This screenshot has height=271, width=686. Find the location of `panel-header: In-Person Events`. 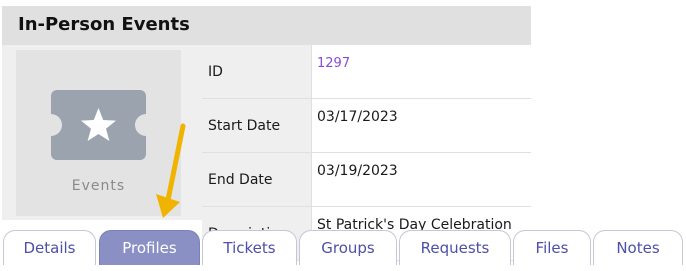

panel-header: In-Person Events is located at coordinates (266, 25).